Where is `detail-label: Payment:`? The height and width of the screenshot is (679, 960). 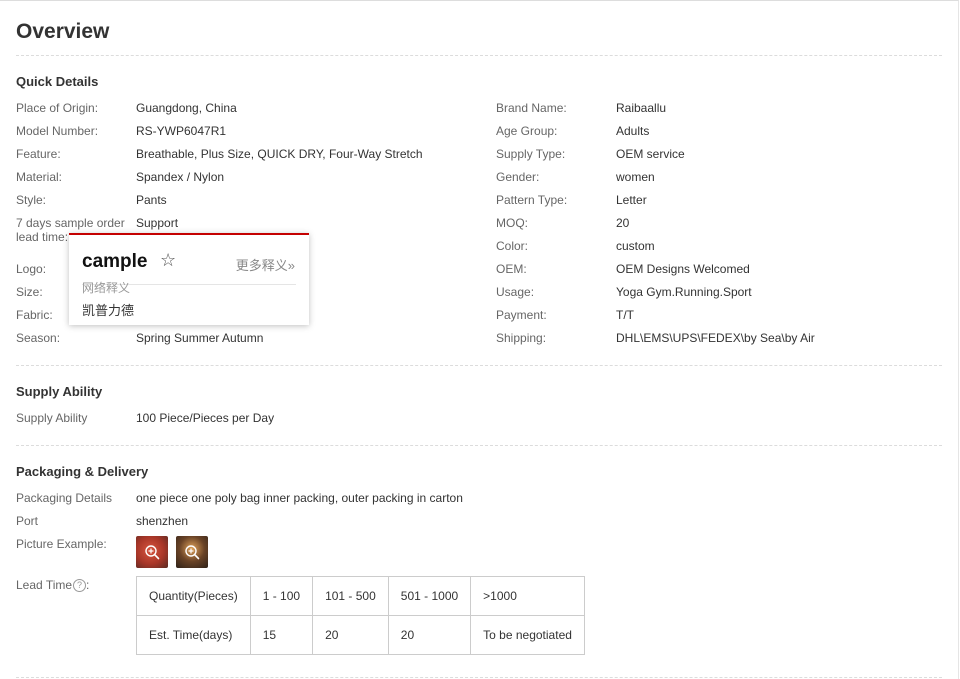 detail-label: Payment: is located at coordinates (521, 315).